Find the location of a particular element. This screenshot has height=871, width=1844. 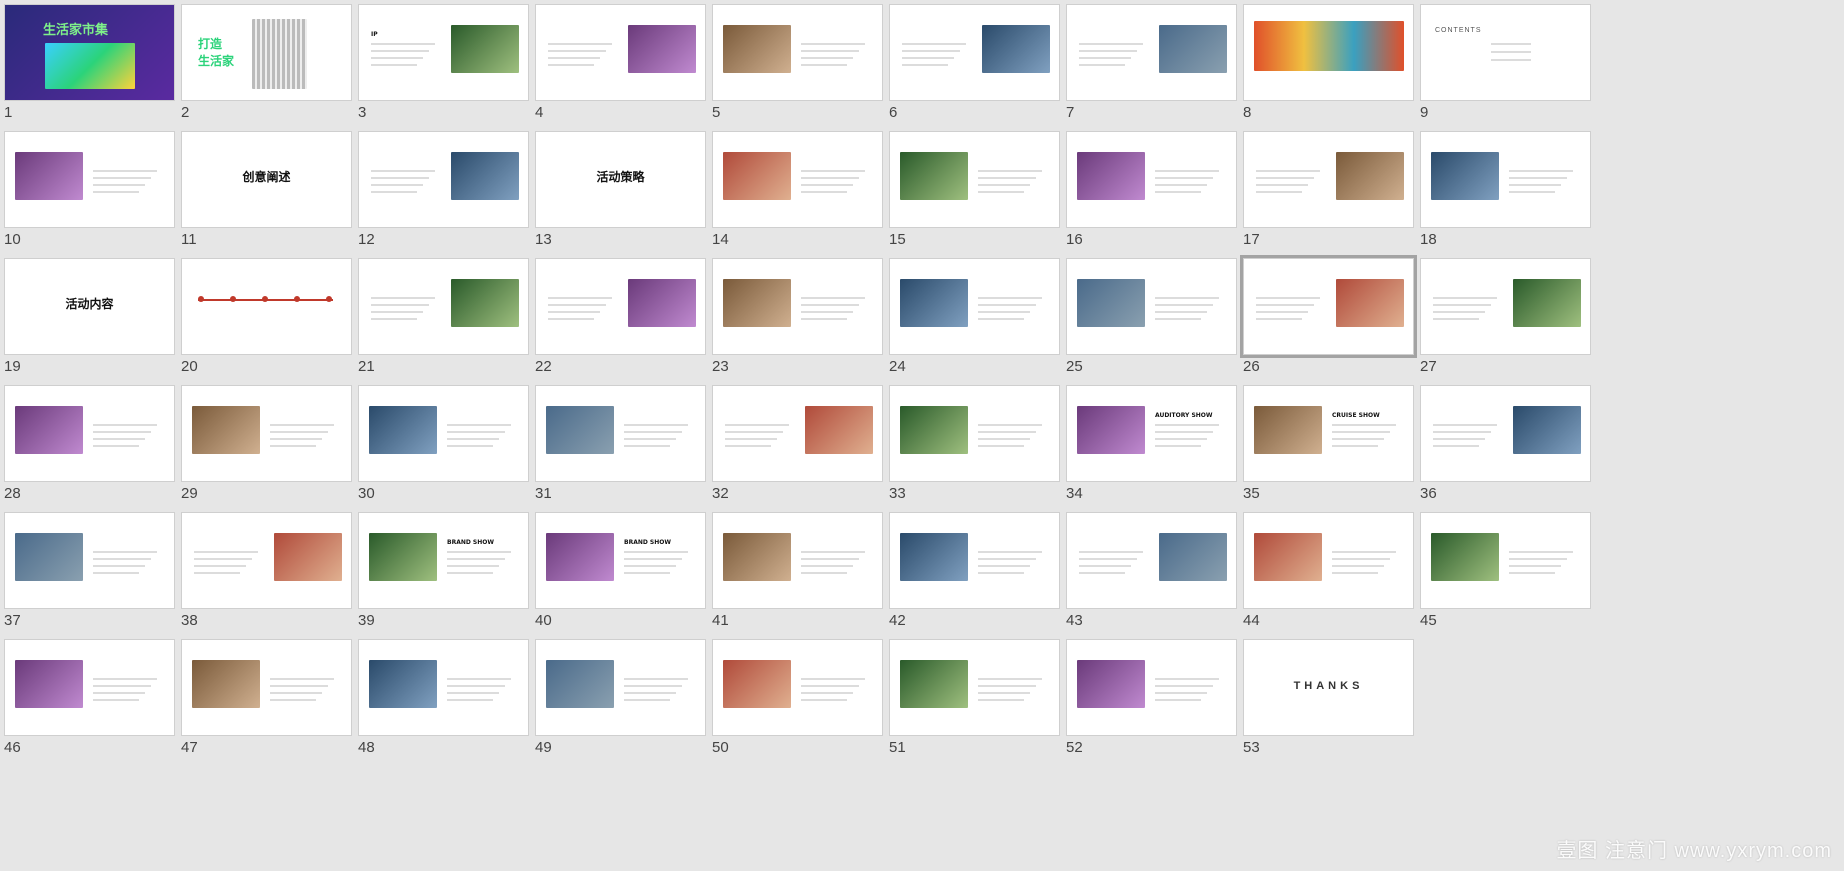

slide-thumbnail: 20 is located at coordinates (266, 319).